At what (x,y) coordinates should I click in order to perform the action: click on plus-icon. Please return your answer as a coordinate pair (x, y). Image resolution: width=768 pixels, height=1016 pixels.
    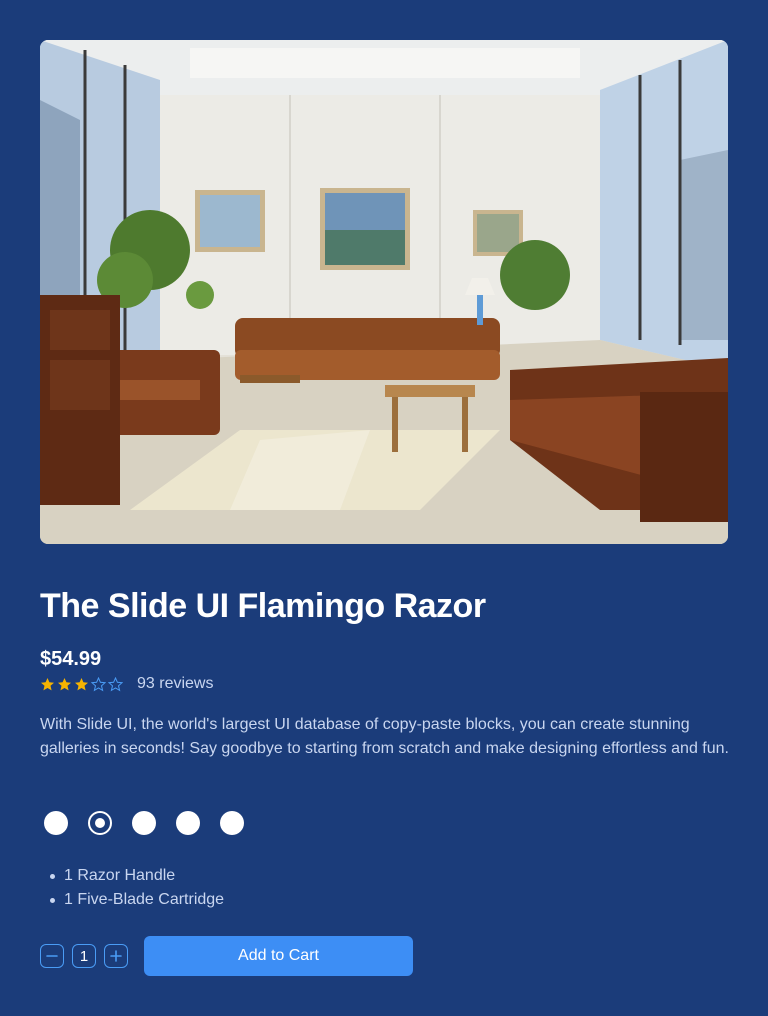
    Looking at the image, I should click on (116, 956).